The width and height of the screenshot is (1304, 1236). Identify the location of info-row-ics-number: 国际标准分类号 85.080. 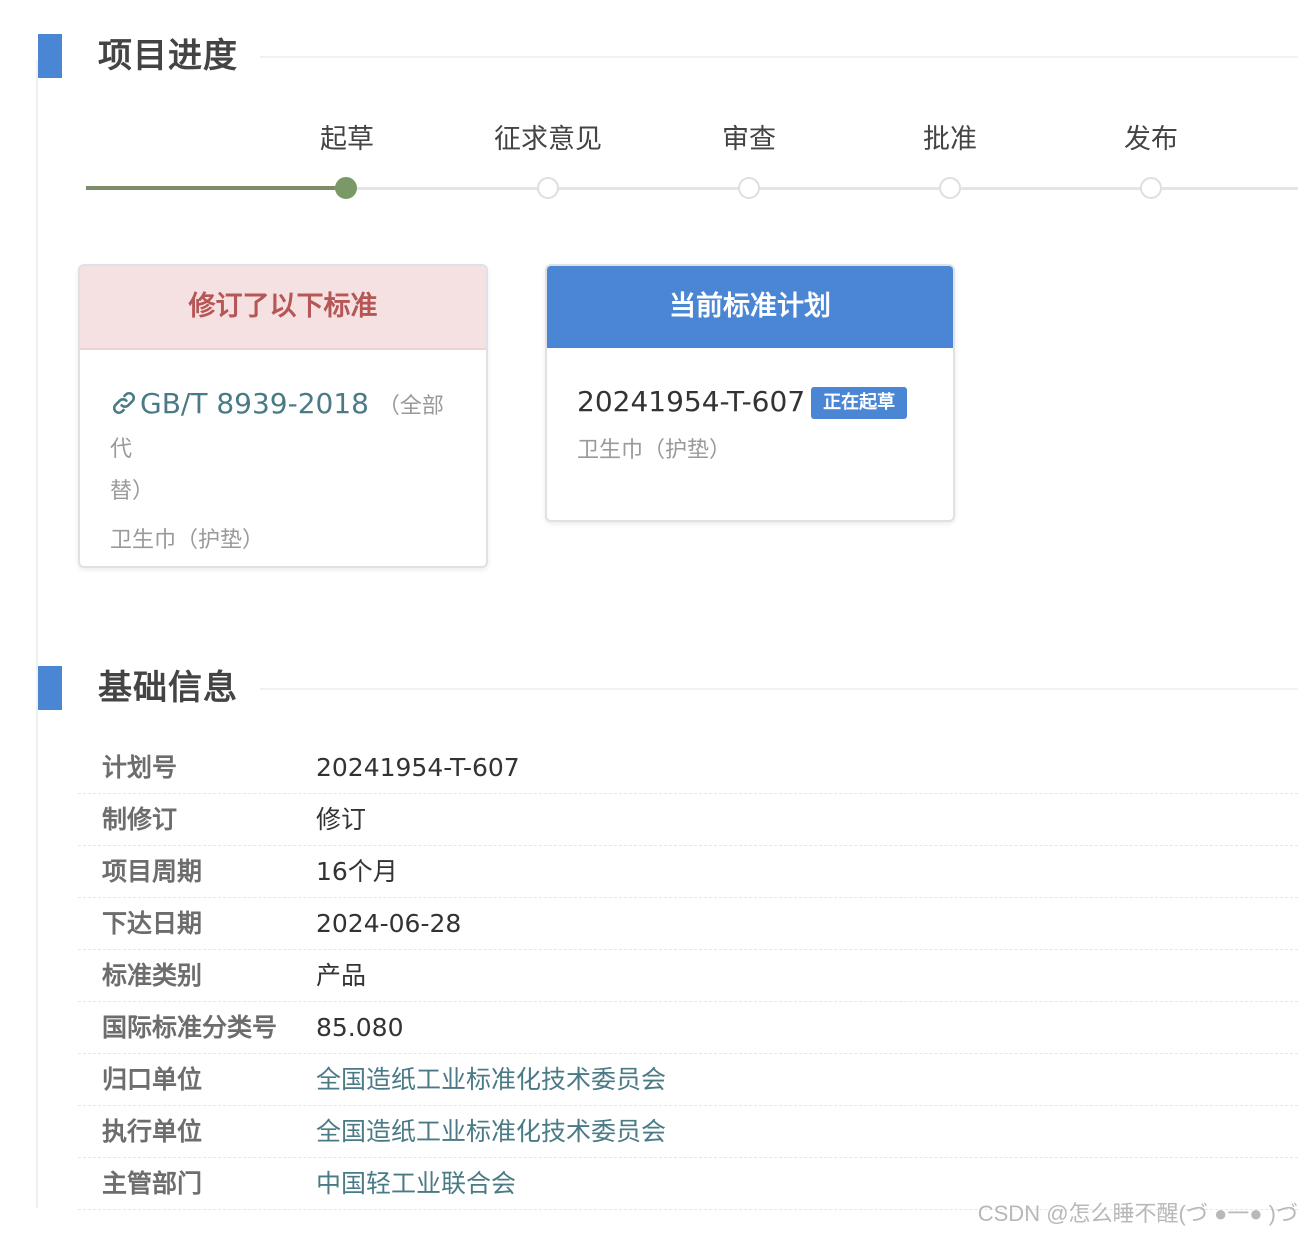
(688, 1028).